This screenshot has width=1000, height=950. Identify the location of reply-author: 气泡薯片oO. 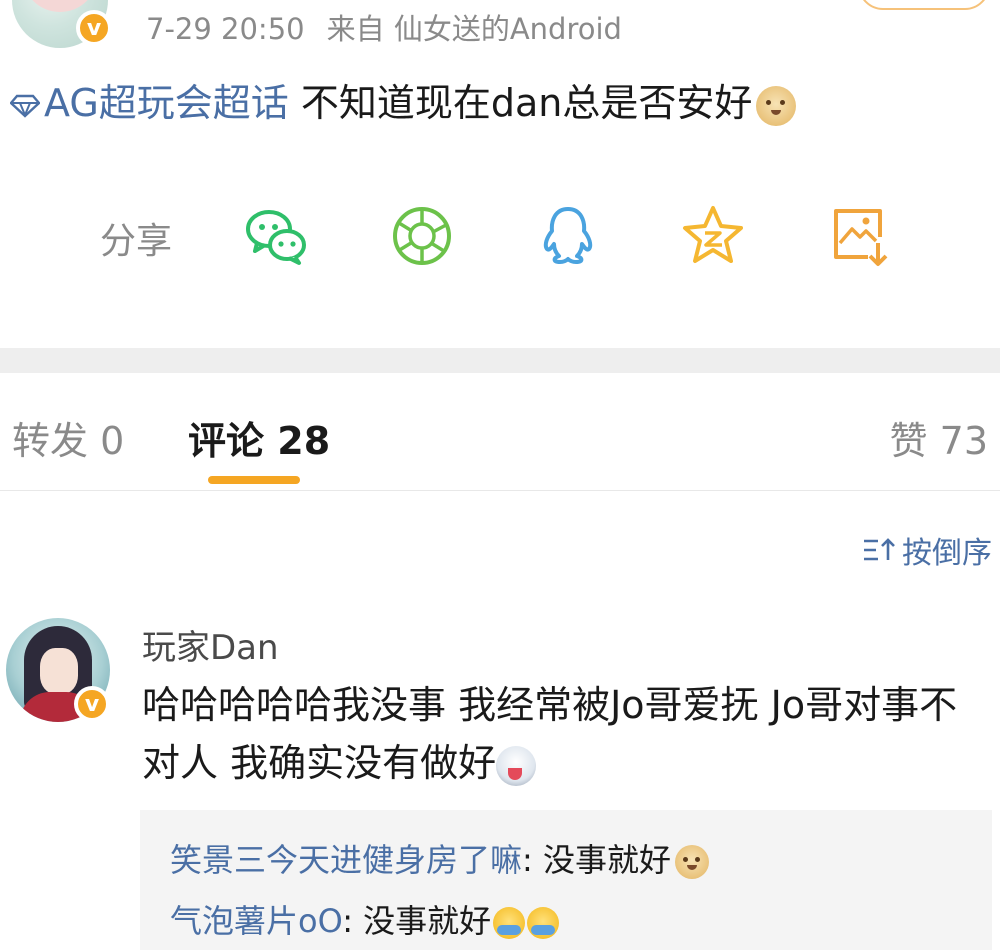
(256, 921).